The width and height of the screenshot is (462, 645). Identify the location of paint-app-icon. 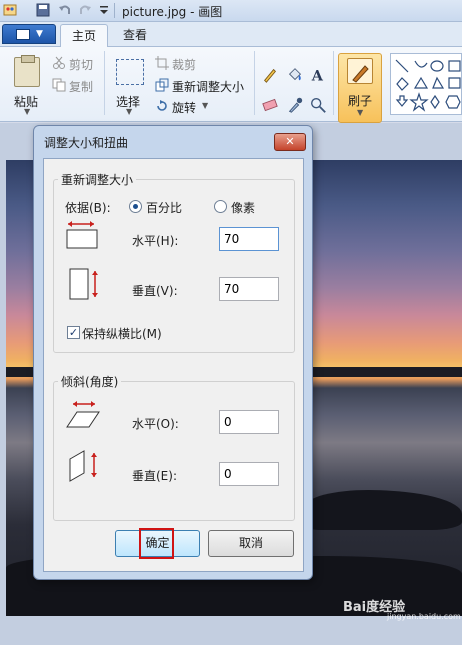
(10, 10).